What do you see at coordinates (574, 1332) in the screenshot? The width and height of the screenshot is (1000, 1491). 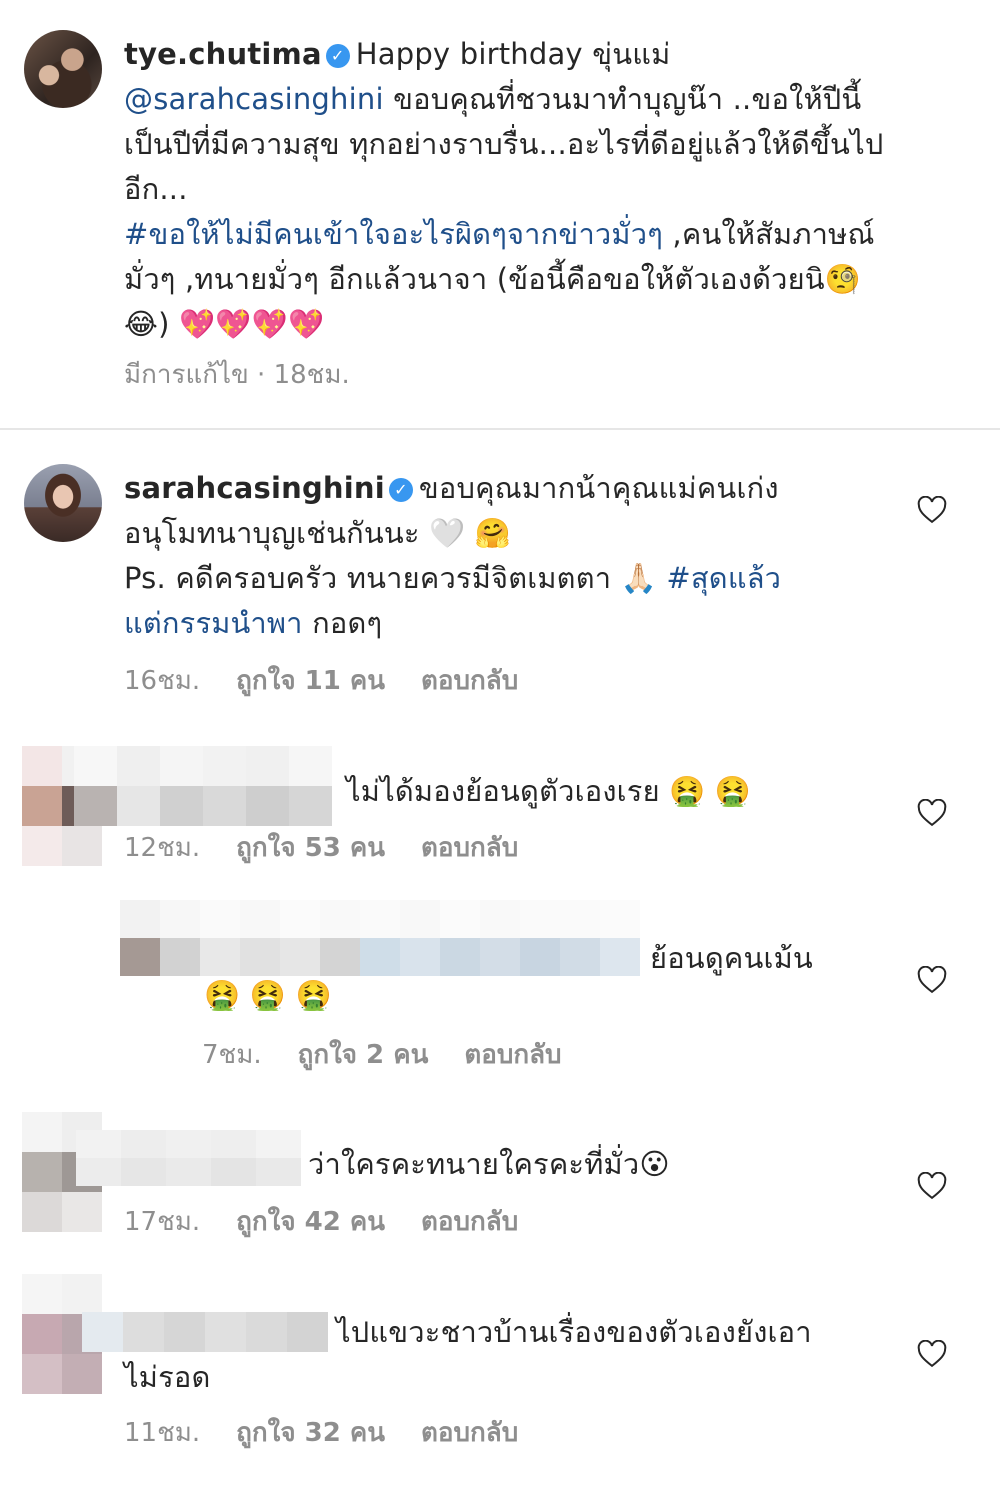 I see `comment-5-line-1: ไปแขวะชาวบ้านเรื่องของตัวเองยังเอา` at bounding box center [574, 1332].